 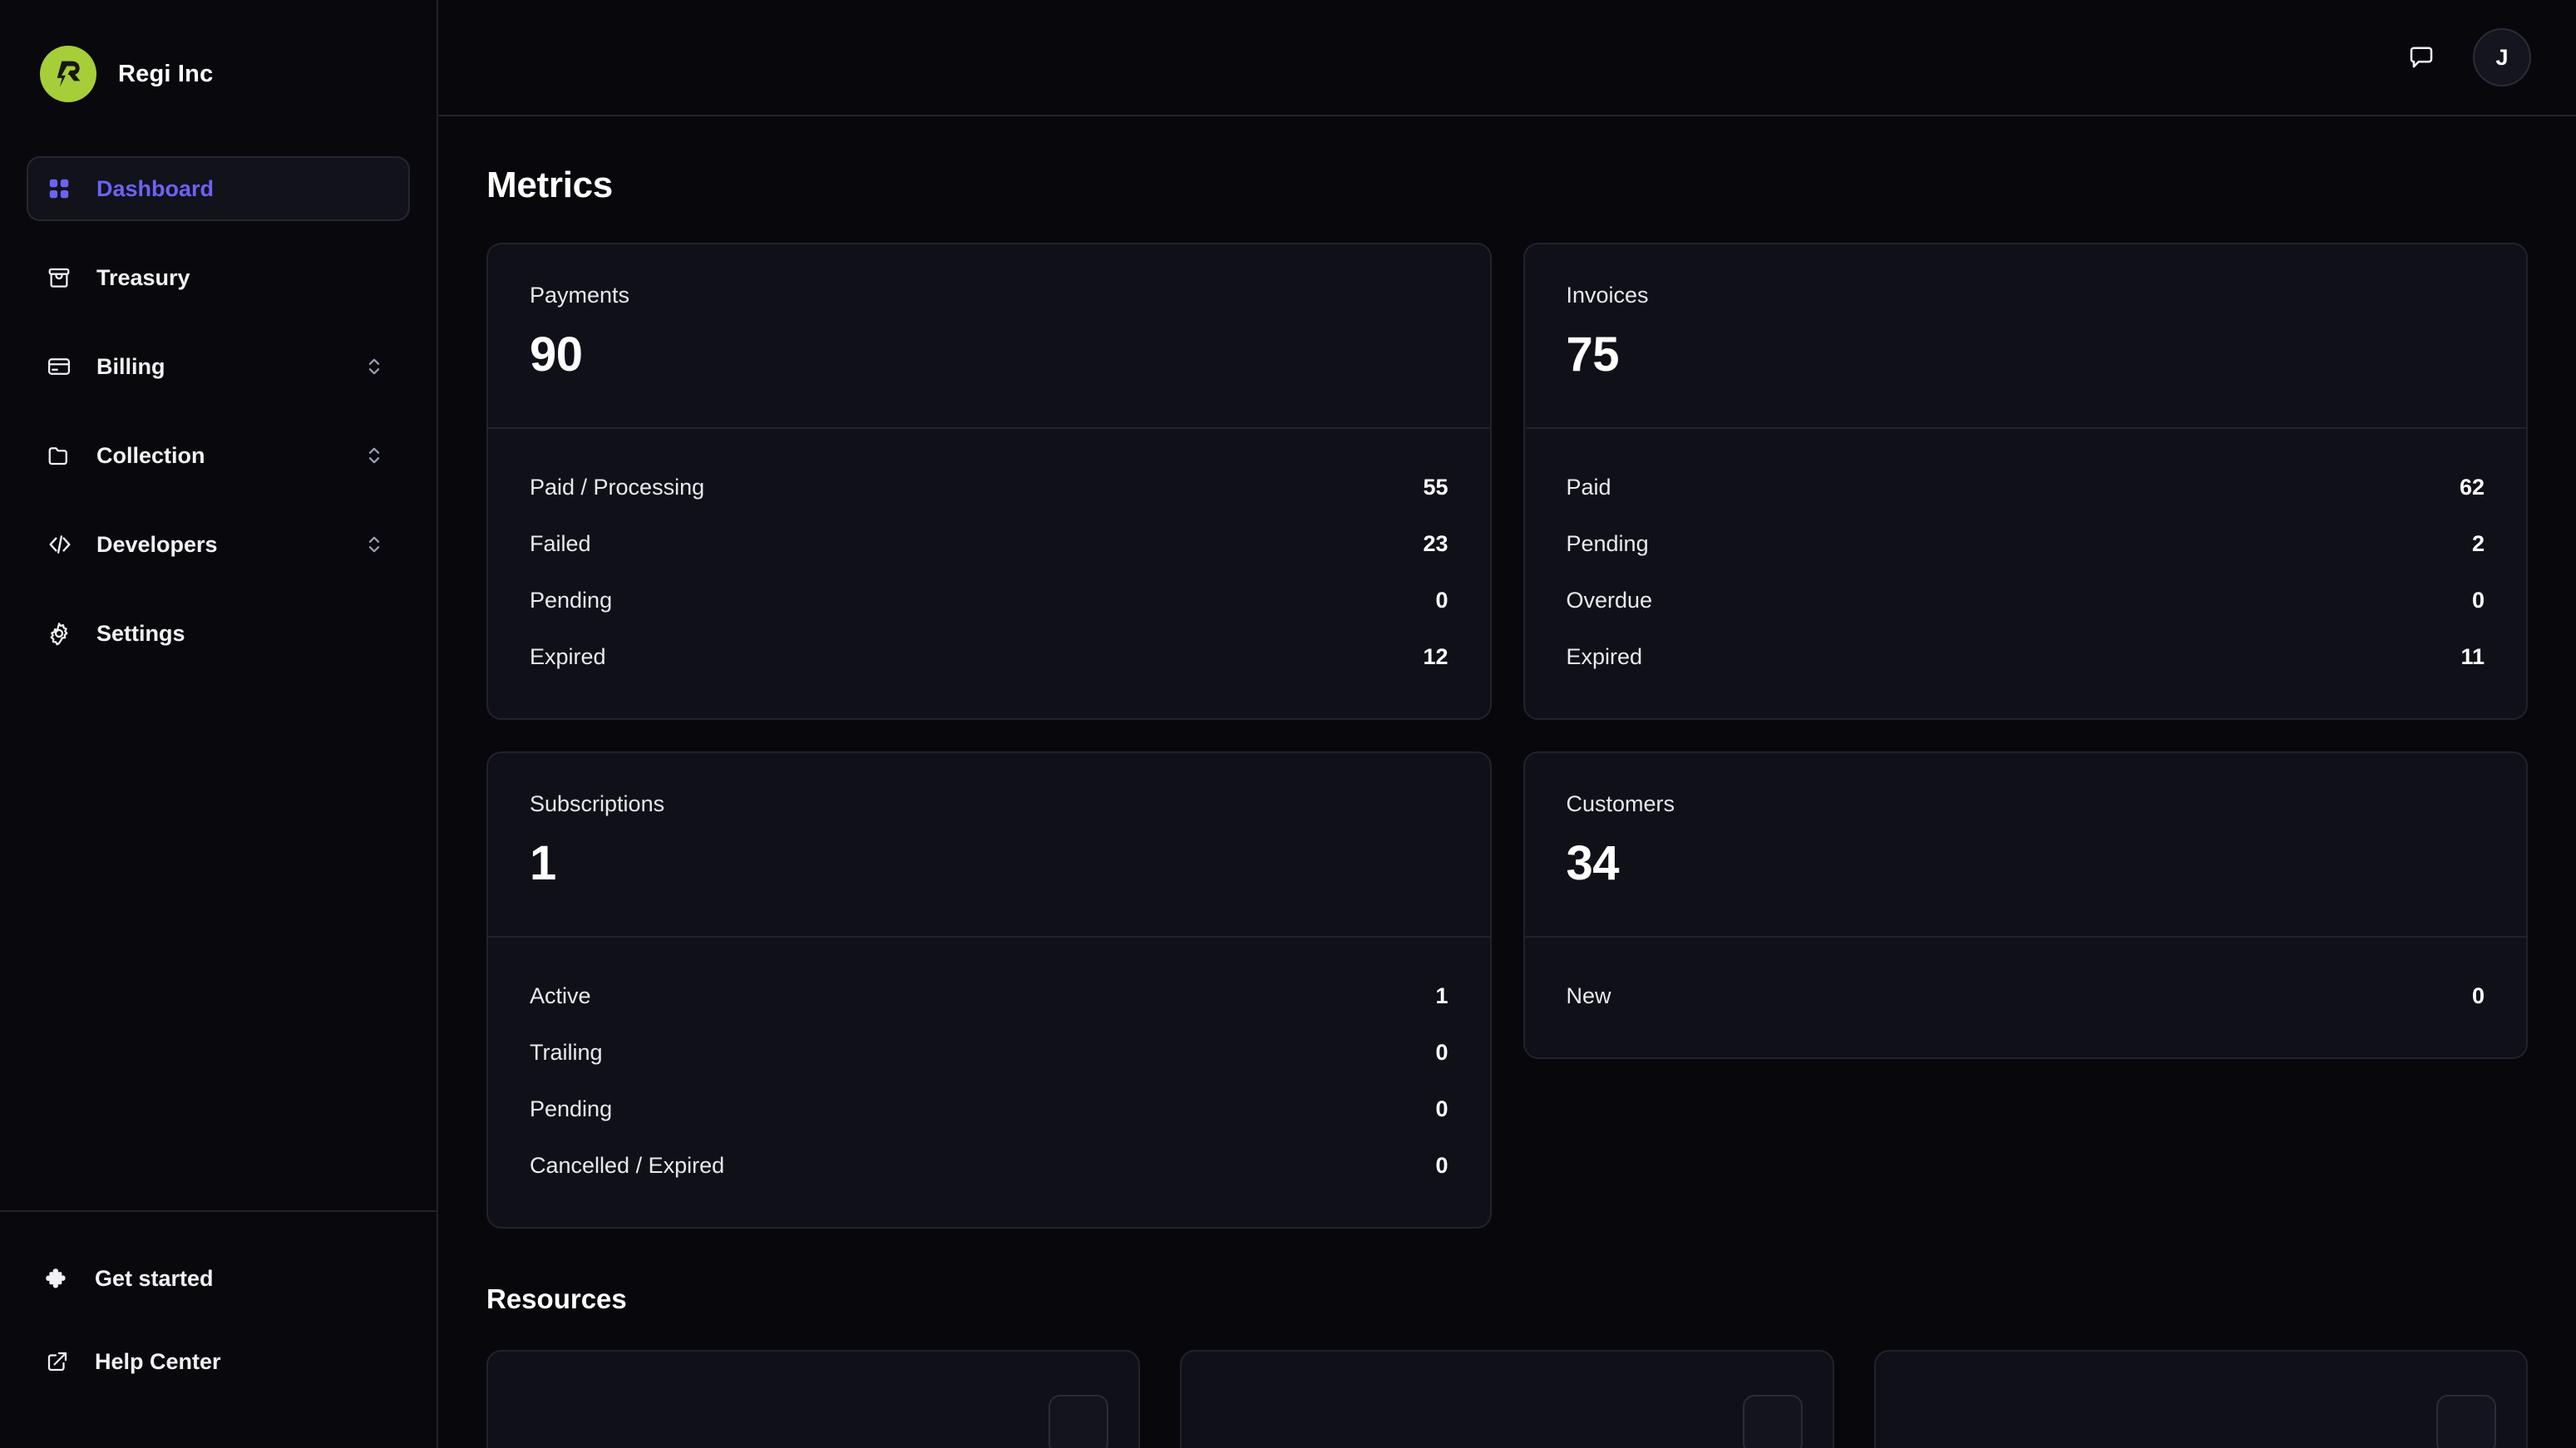 I want to click on card-header: Invoices 75, so click(x=2026, y=335).